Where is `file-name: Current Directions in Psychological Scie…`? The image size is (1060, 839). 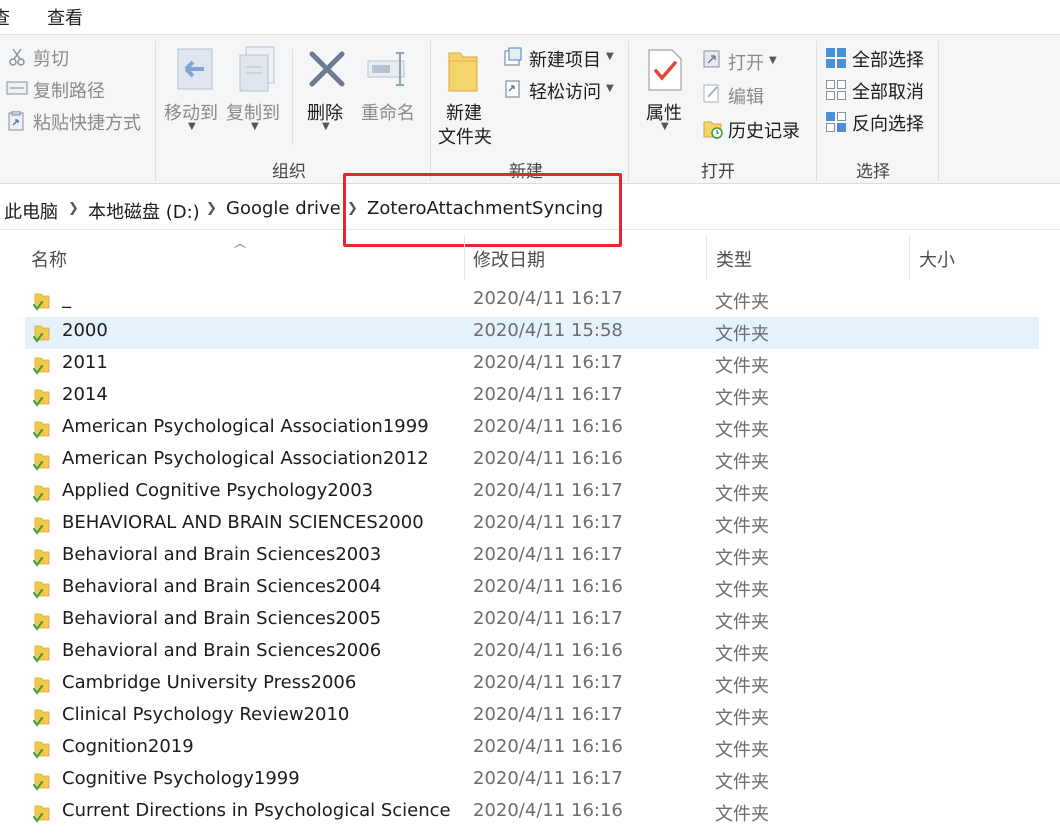 file-name: Current Directions in Psychological Scie… is located at coordinates (257, 810).